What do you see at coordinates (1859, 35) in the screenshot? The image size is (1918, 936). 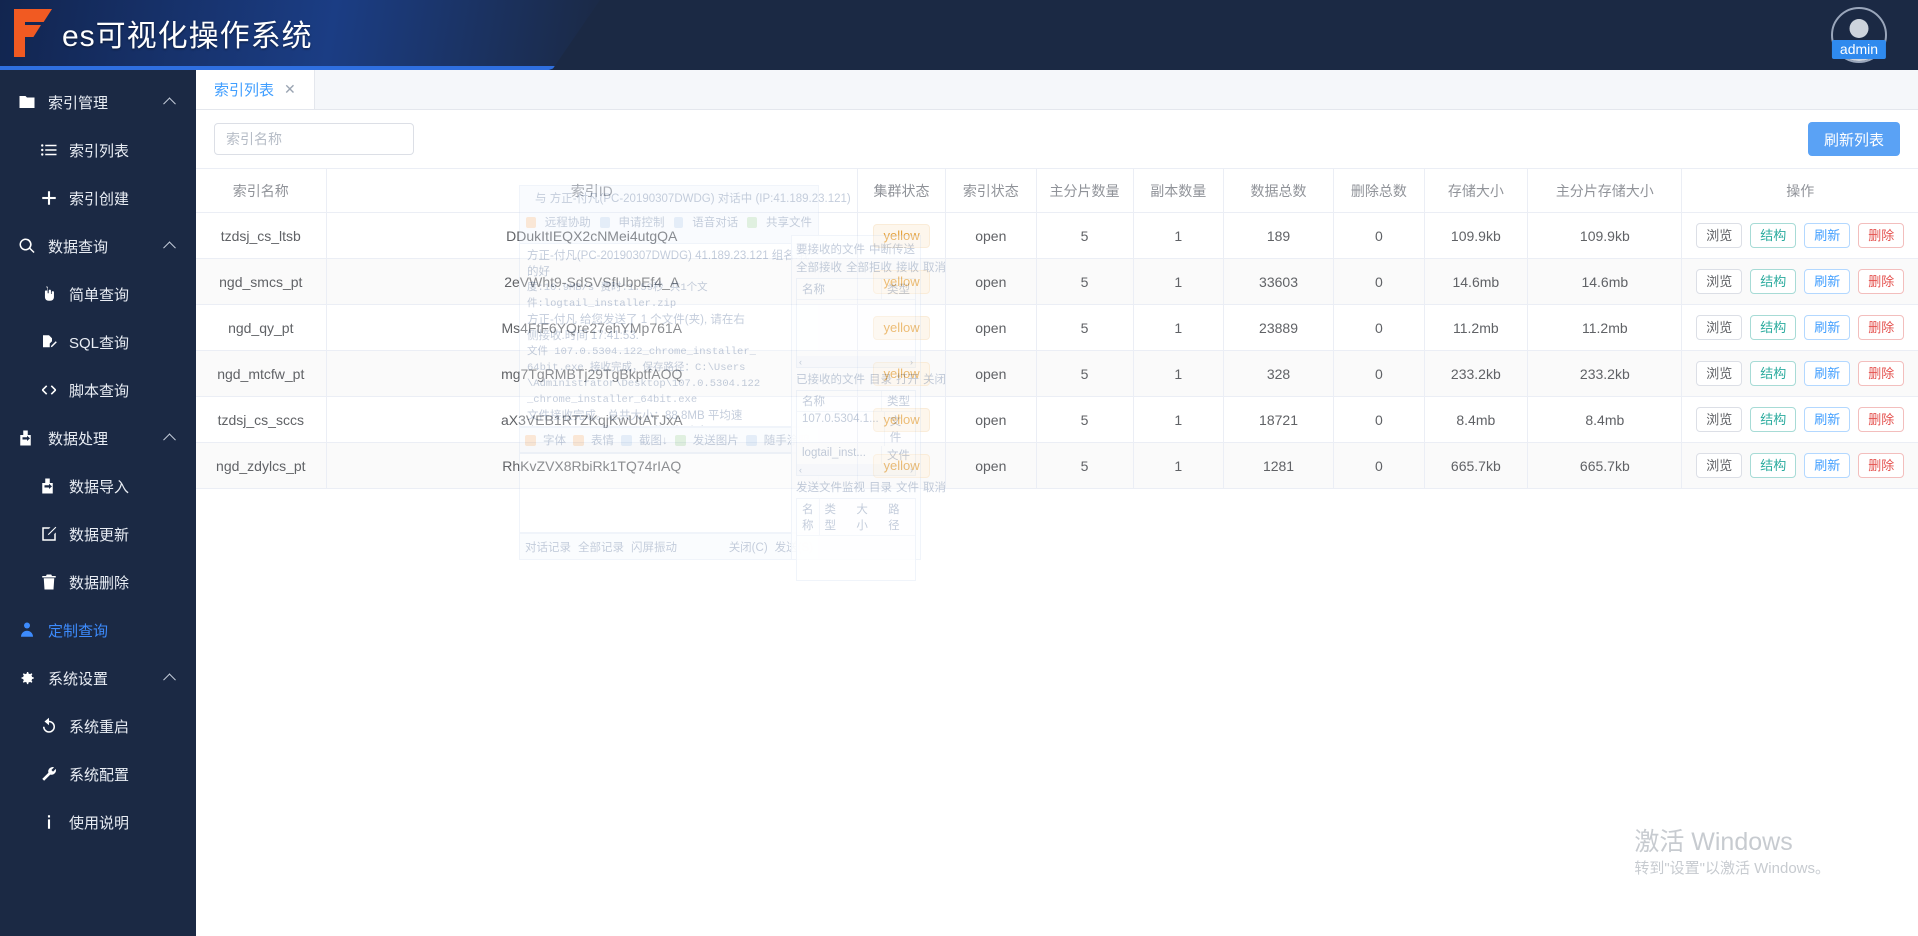 I see `user-menu: admin` at bounding box center [1859, 35].